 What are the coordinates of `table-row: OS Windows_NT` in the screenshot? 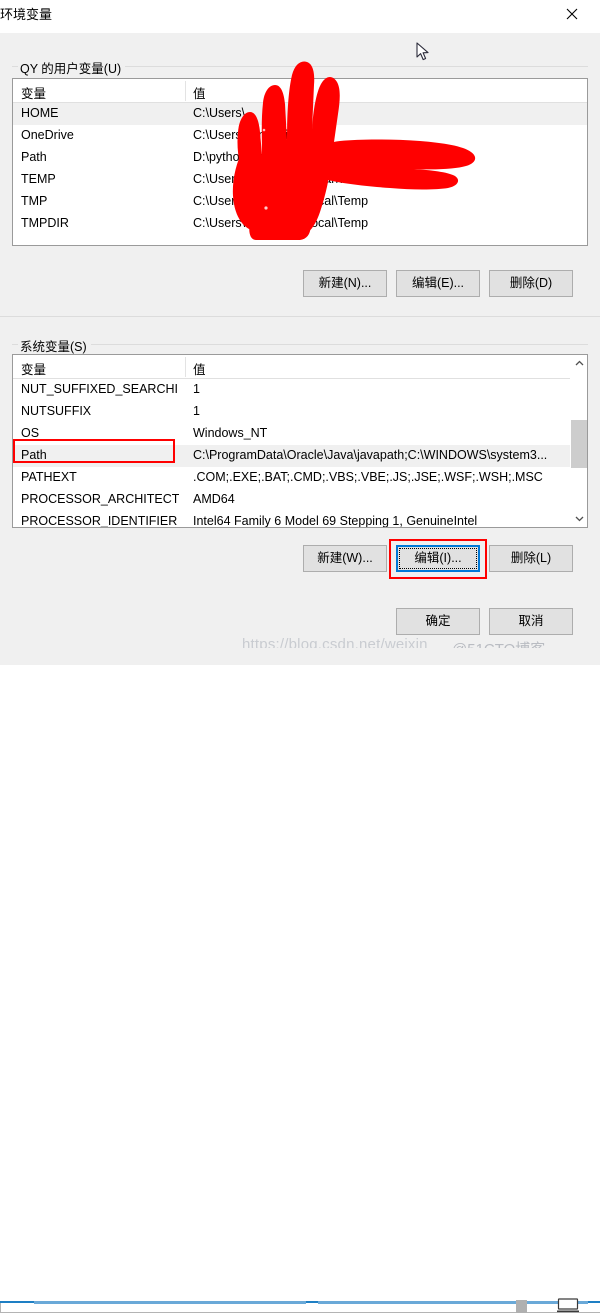 It's located at (300, 434).